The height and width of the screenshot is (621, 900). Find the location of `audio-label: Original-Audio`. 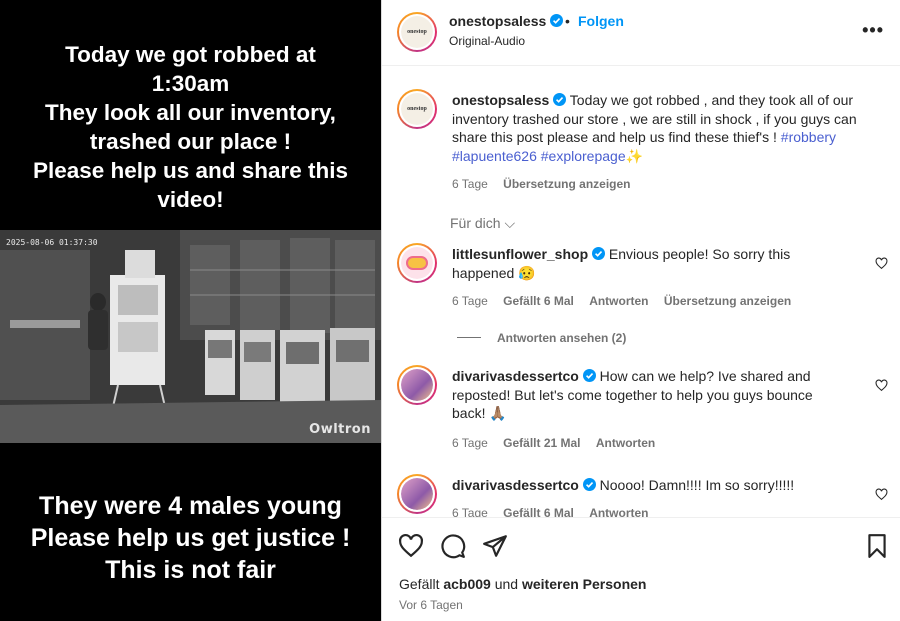

audio-label: Original-Audio is located at coordinates (487, 41).